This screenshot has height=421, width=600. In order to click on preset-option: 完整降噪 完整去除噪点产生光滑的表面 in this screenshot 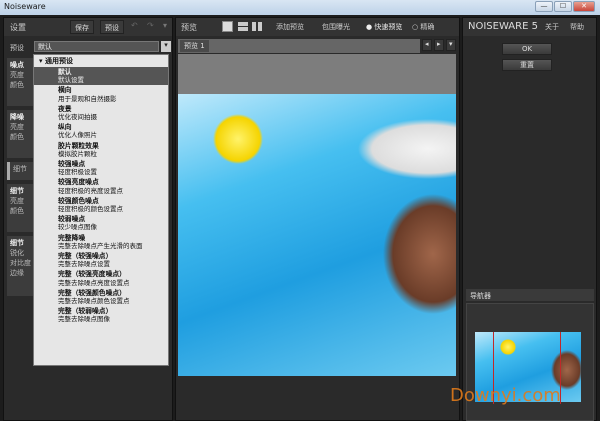, I will do `click(101, 242)`.